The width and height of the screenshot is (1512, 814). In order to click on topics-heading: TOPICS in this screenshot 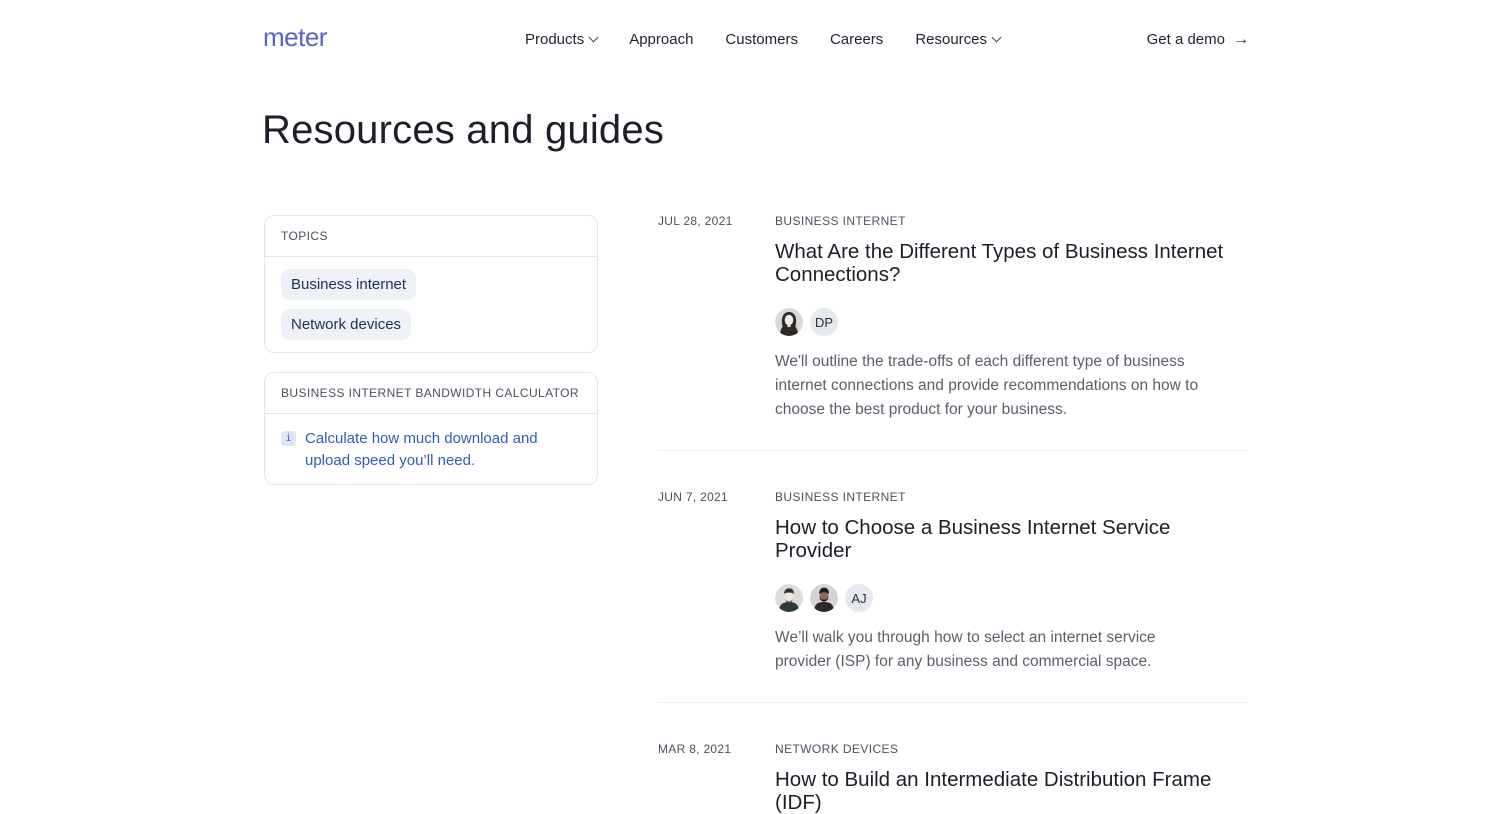, I will do `click(431, 236)`.